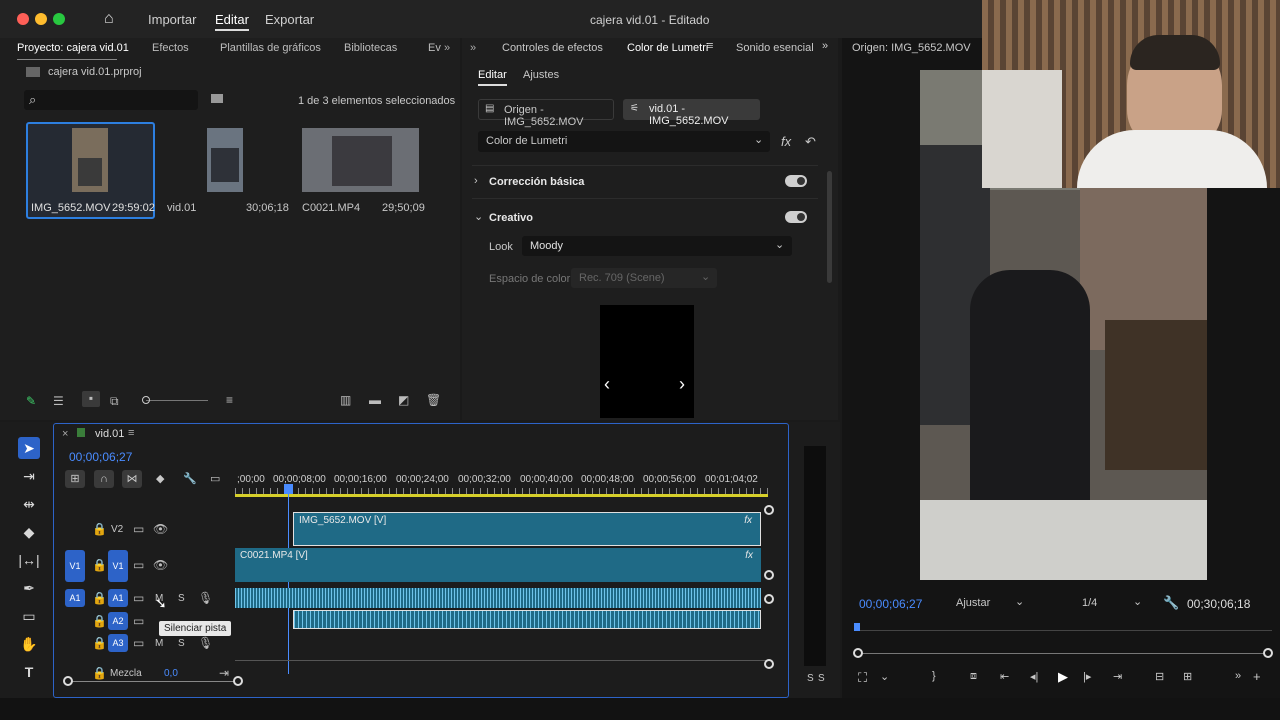  What do you see at coordinates (58, 401) in the screenshot?
I see `list-view-icon: ☰` at bounding box center [58, 401].